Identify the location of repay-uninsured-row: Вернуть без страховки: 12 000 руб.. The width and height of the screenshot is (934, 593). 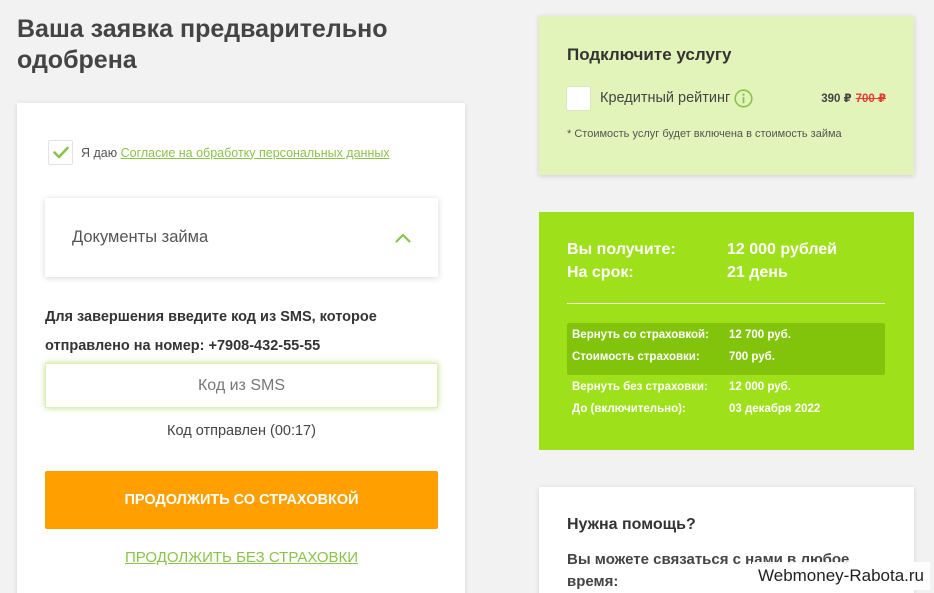
(681, 387).